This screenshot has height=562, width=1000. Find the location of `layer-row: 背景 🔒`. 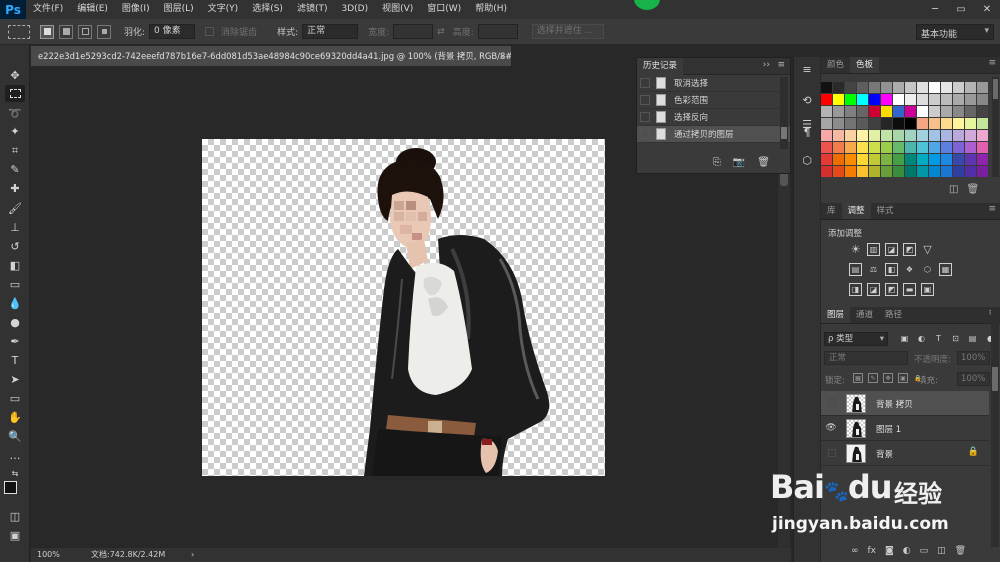

layer-row: 背景 🔒 is located at coordinates (905, 453).